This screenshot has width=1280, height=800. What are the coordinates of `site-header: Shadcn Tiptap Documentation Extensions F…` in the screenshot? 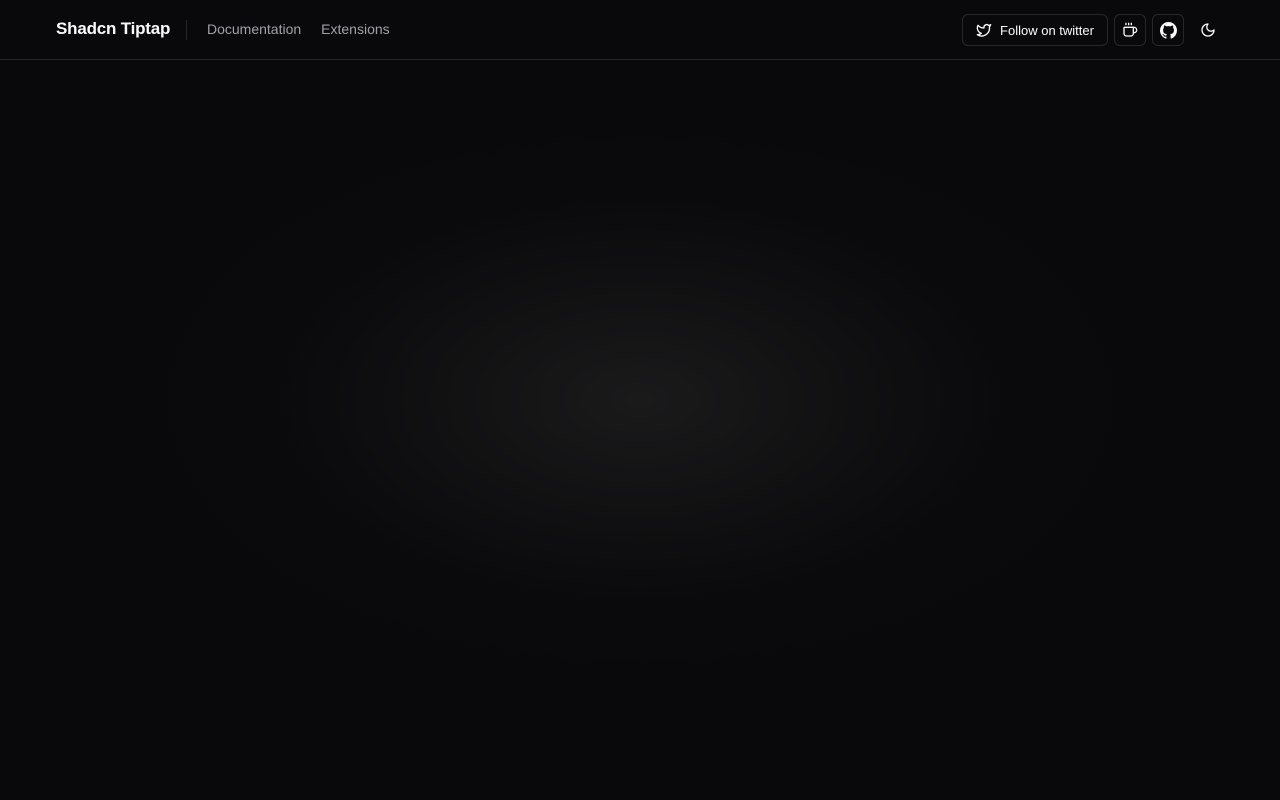 It's located at (640, 30).